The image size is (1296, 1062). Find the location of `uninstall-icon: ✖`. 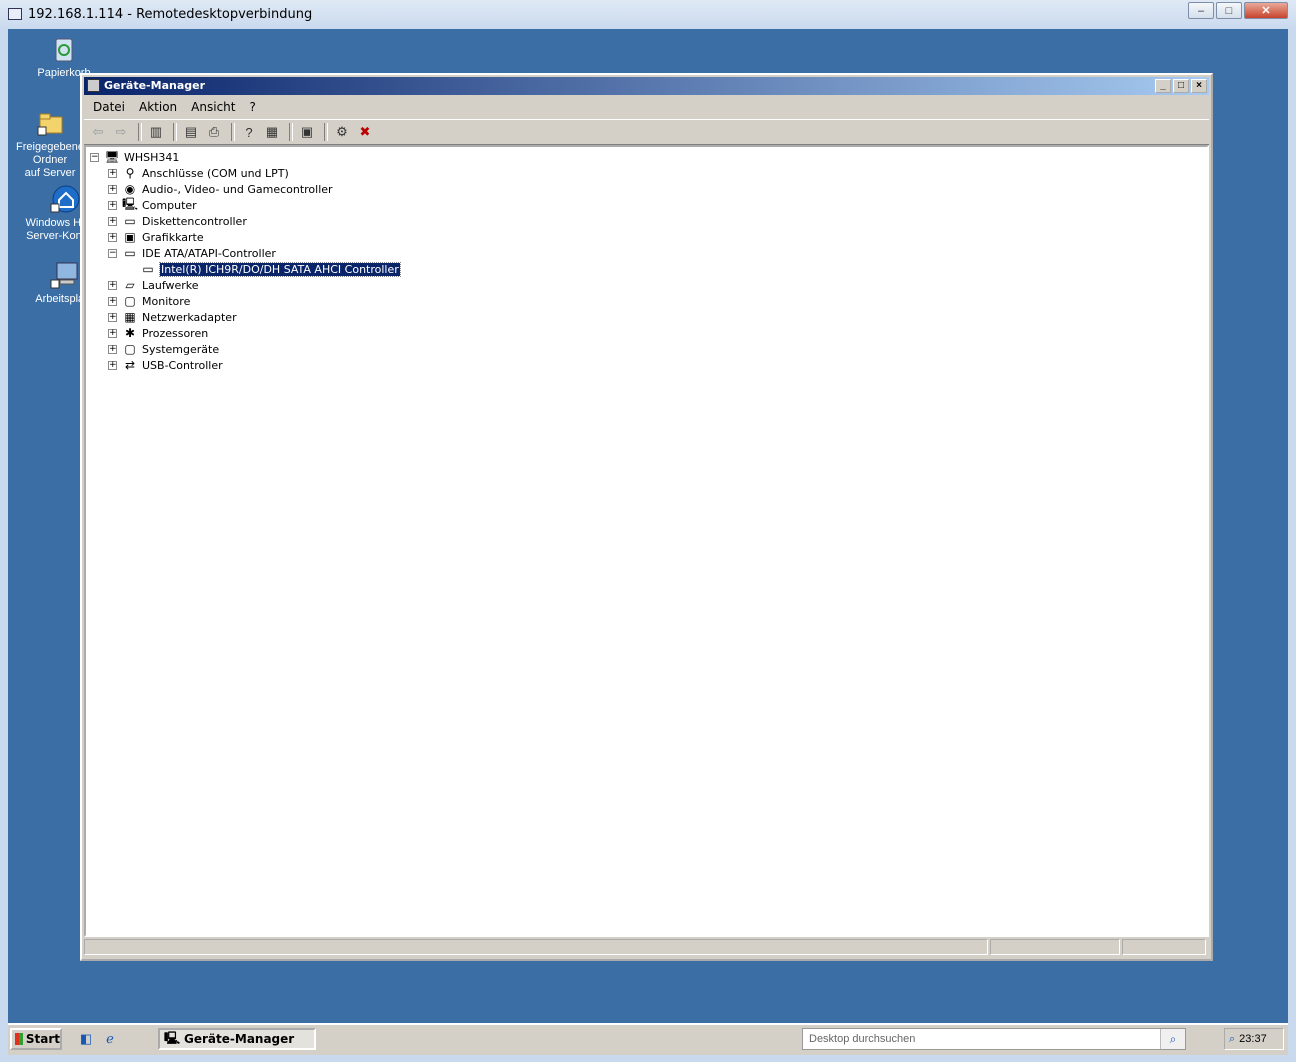

uninstall-icon: ✖ is located at coordinates (365, 132).